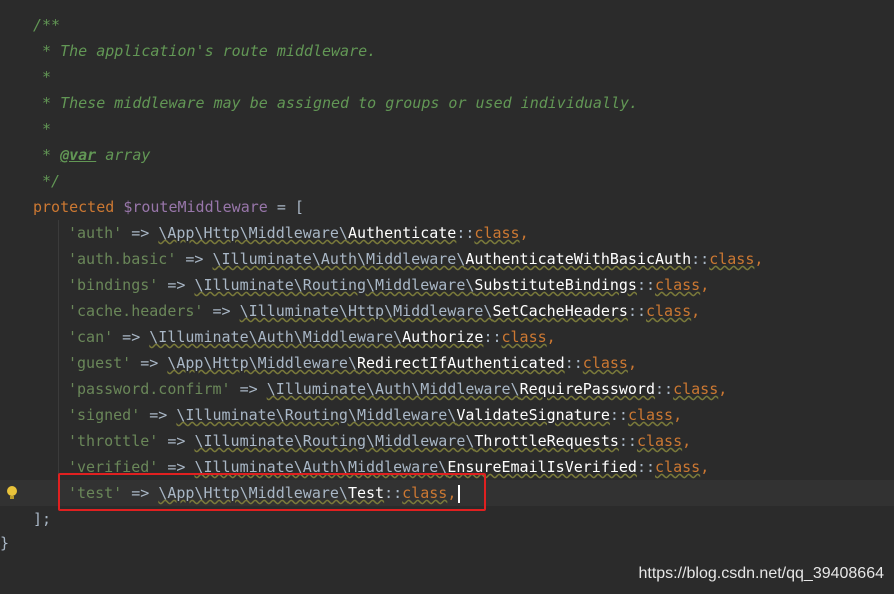  I want to click on doc-comment-open: /**, so click(47, 25).